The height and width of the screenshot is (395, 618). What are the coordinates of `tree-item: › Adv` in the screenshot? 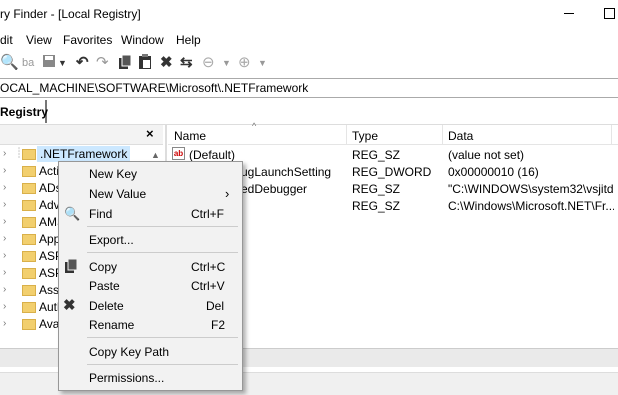 It's located at (30, 205).